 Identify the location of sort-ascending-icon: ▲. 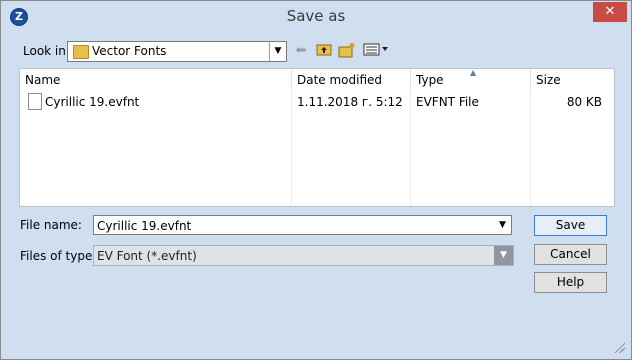
(473, 72).